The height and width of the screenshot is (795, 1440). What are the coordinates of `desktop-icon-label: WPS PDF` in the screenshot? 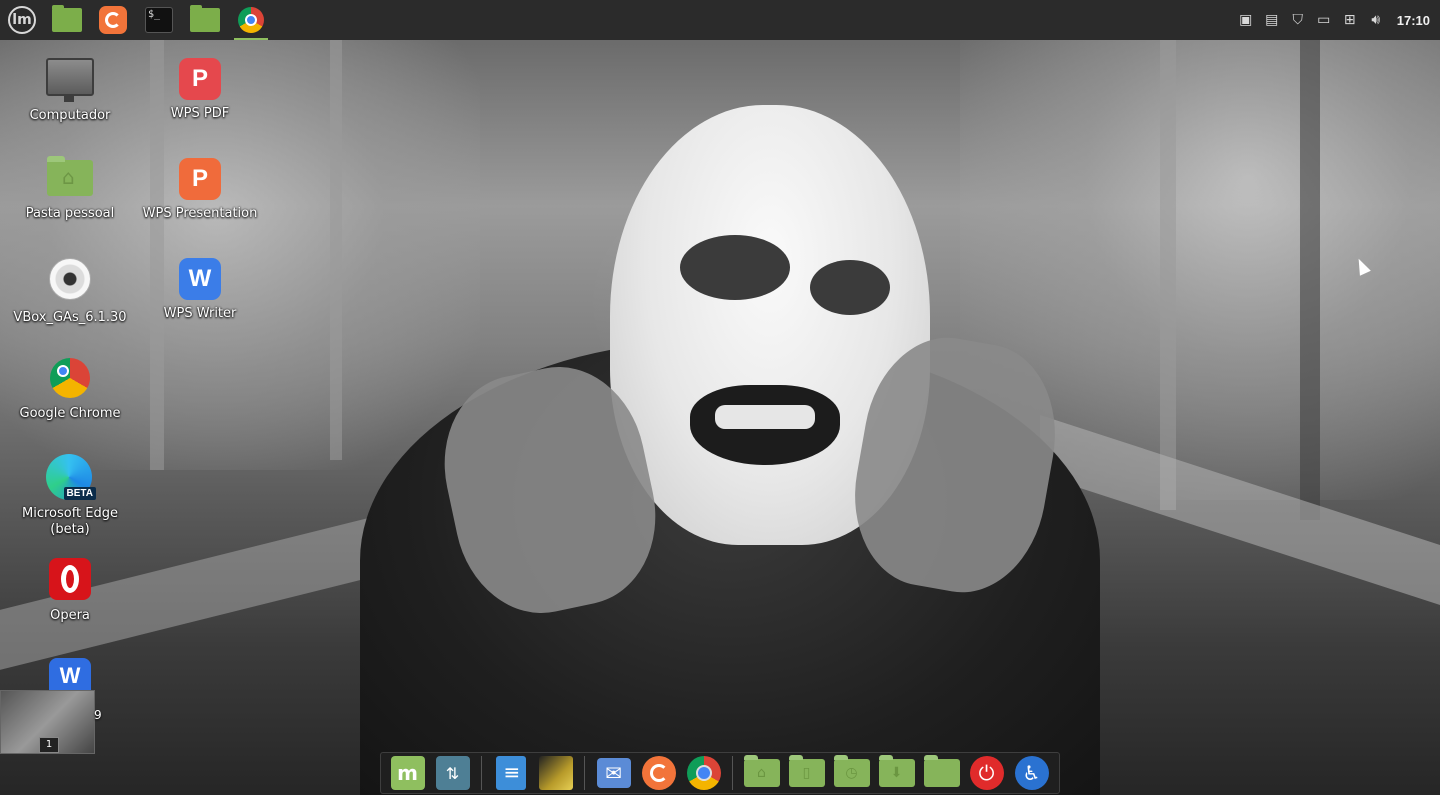 It's located at (200, 113).